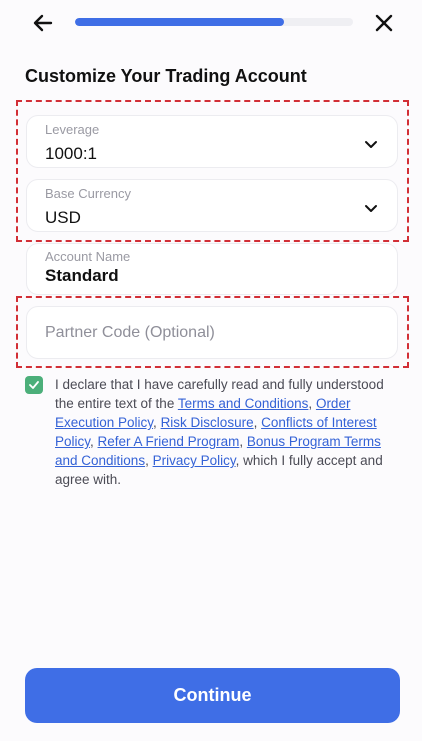 This screenshot has height=741, width=422. I want to click on refer-a-friend-link: Refer A Friend Program, so click(169, 441).